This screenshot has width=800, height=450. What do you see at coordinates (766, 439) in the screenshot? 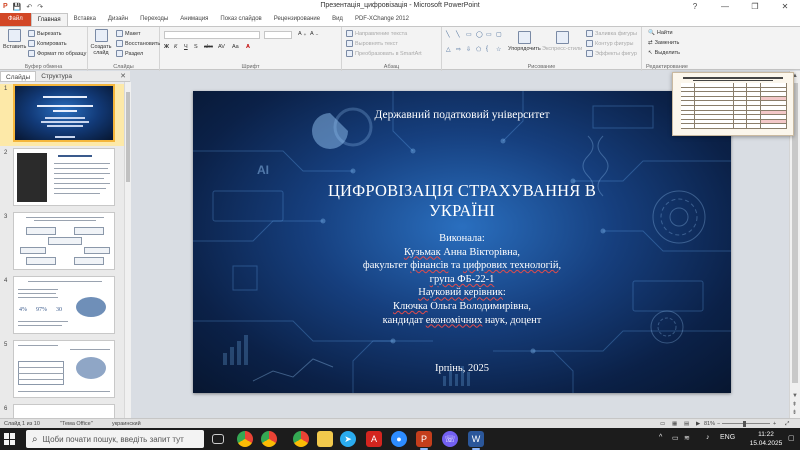
I see `taskbar-clock: 11:22 15.04.2025` at bounding box center [766, 439].